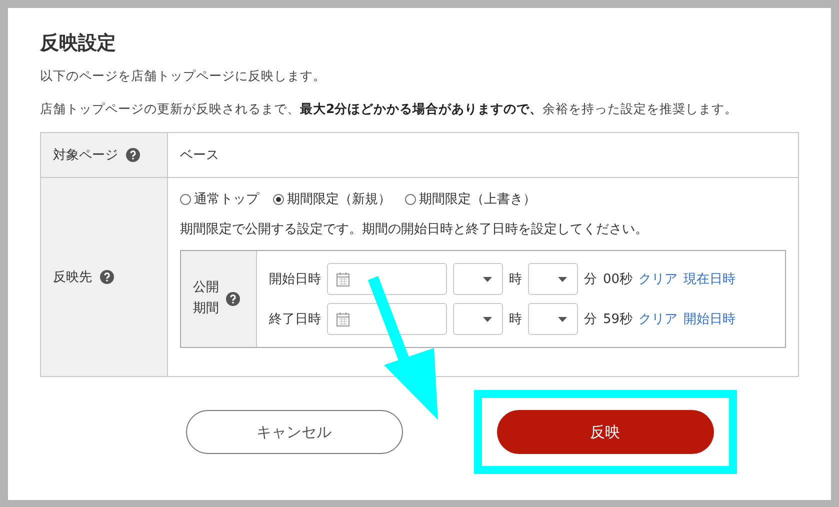  What do you see at coordinates (219, 199) in the screenshot?
I see `radio-option: 通常トップ` at bounding box center [219, 199].